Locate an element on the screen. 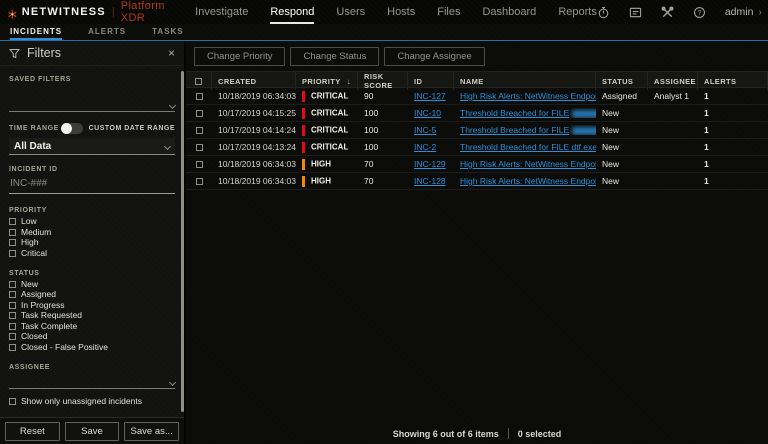  priority-option-low: Low is located at coordinates (92, 221).